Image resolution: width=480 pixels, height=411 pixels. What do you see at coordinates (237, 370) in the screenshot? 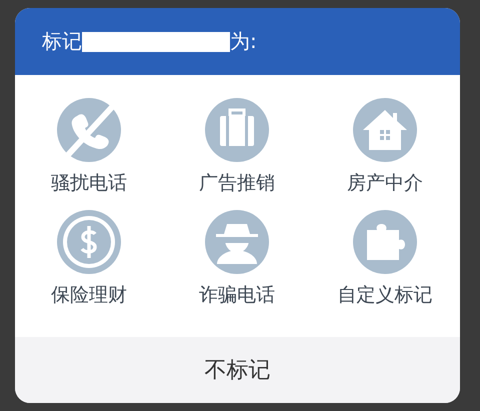
I see `cancel-button: 不标记` at bounding box center [237, 370].